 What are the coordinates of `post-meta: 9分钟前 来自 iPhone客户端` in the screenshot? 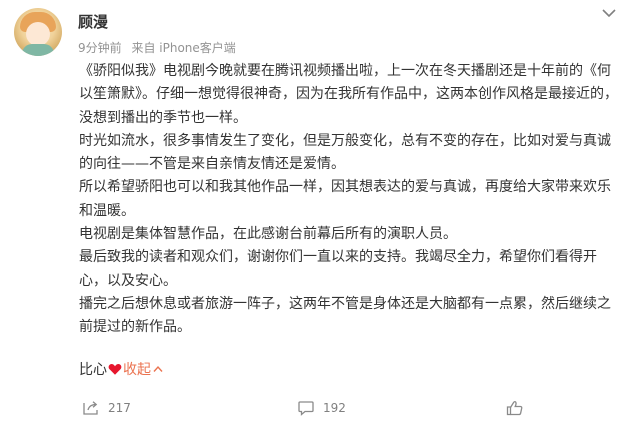 It's located at (157, 47).